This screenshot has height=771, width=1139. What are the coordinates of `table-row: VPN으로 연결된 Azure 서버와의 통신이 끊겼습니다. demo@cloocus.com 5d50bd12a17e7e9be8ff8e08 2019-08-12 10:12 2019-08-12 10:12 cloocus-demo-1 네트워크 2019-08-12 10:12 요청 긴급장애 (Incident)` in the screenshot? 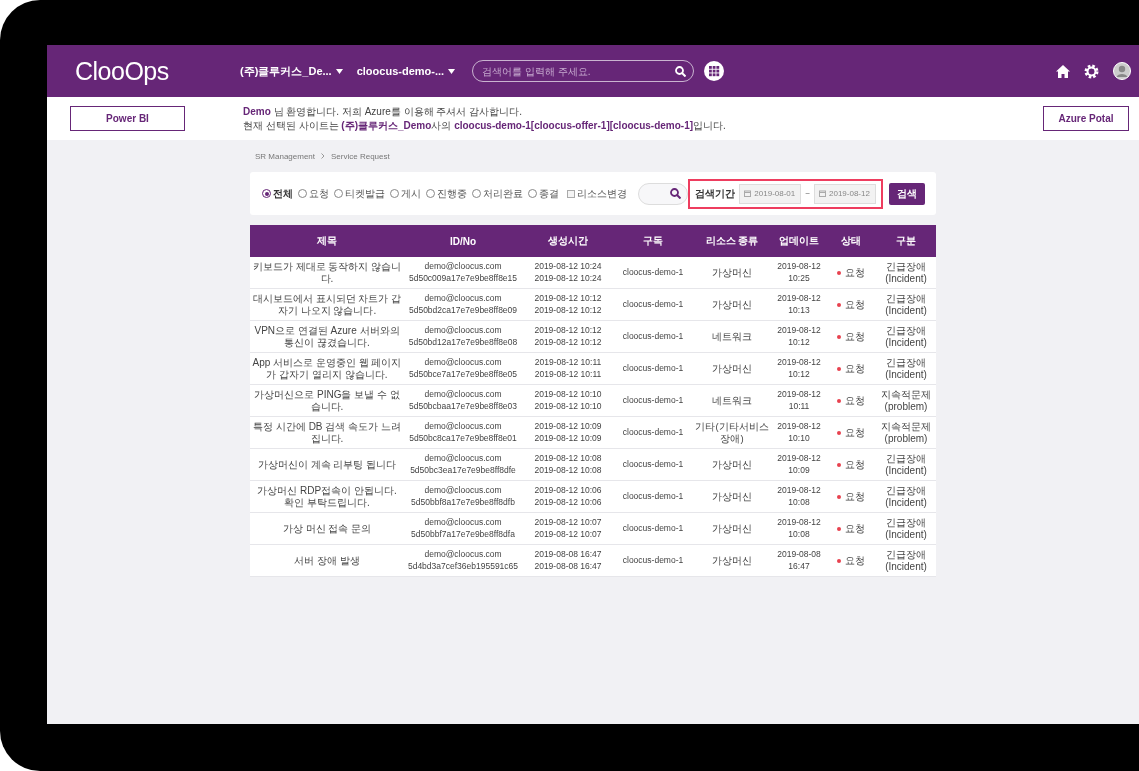 It's located at (593, 337).